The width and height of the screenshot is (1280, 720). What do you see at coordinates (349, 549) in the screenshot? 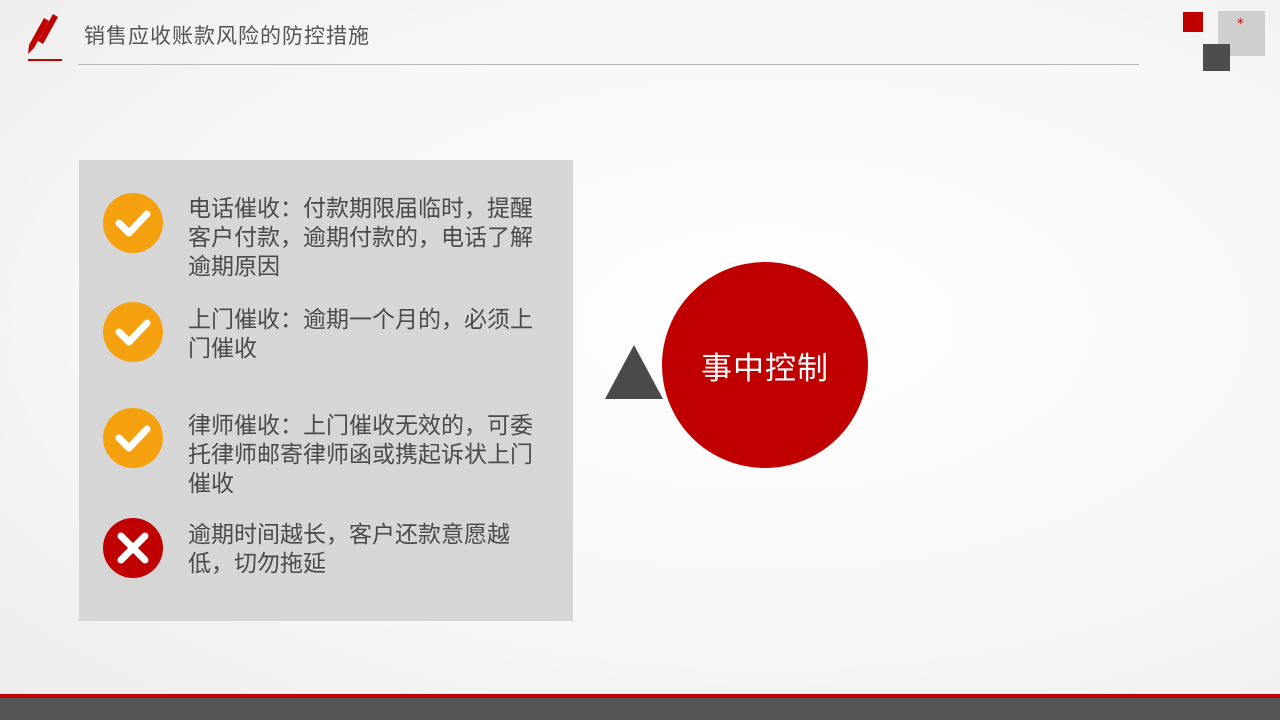
I see `list-item-text: 逾期时间越长，客户还款意愿越低，切勿拖延` at bounding box center [349, 549].